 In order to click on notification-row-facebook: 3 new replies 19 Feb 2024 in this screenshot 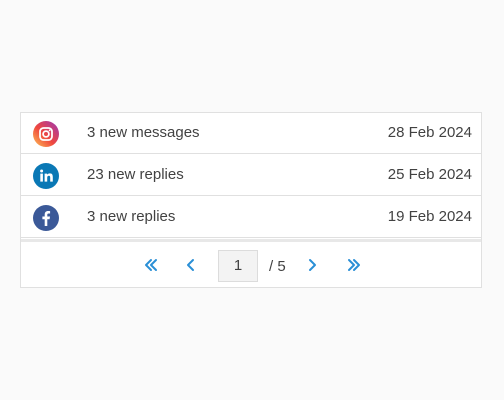, I will do `click(251, 217)`.